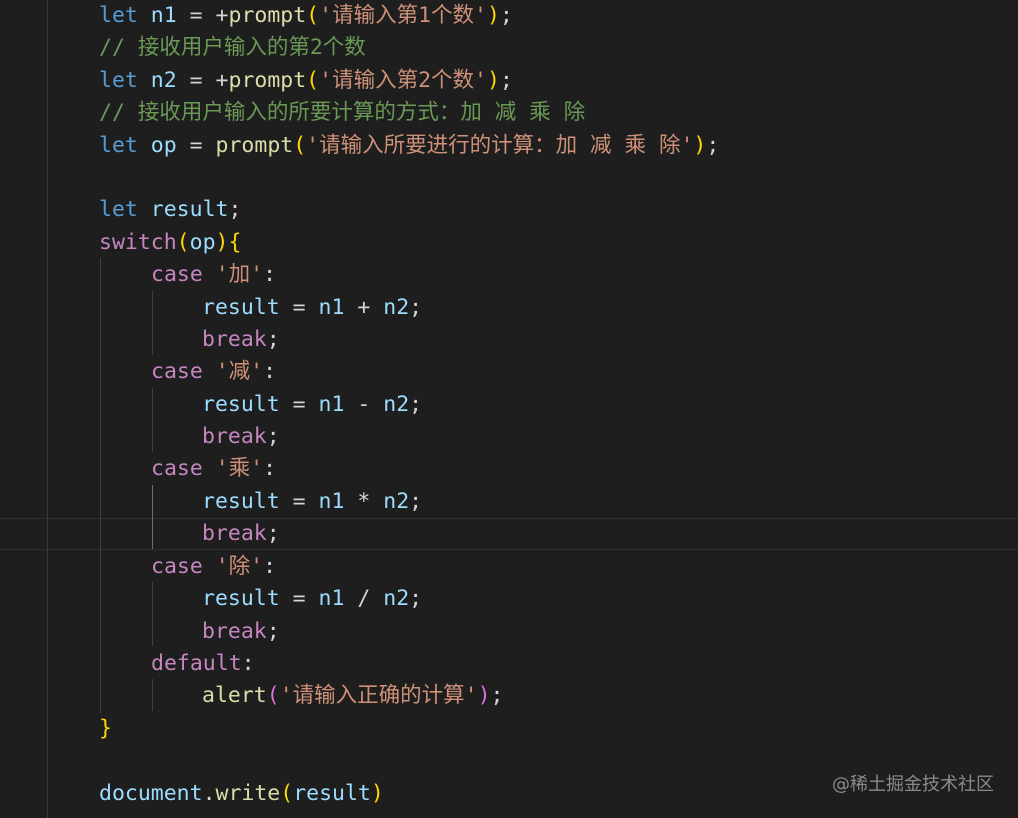  What do you see at coordinates (500, 145) in the screenshot?
I see `string-literal: '请输入所要进行的计算：加 减 乘 除'` at bounding box center [500, 145].